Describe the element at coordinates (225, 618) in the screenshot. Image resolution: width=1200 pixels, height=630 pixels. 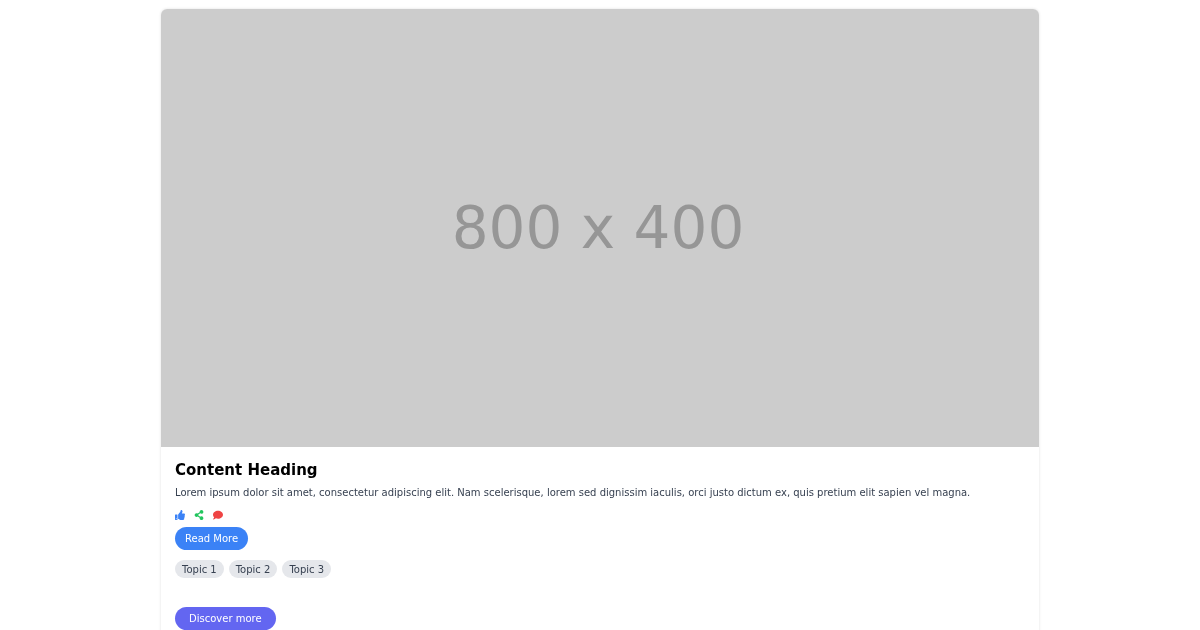
I see `discover-more-button: Discover more` at that location.